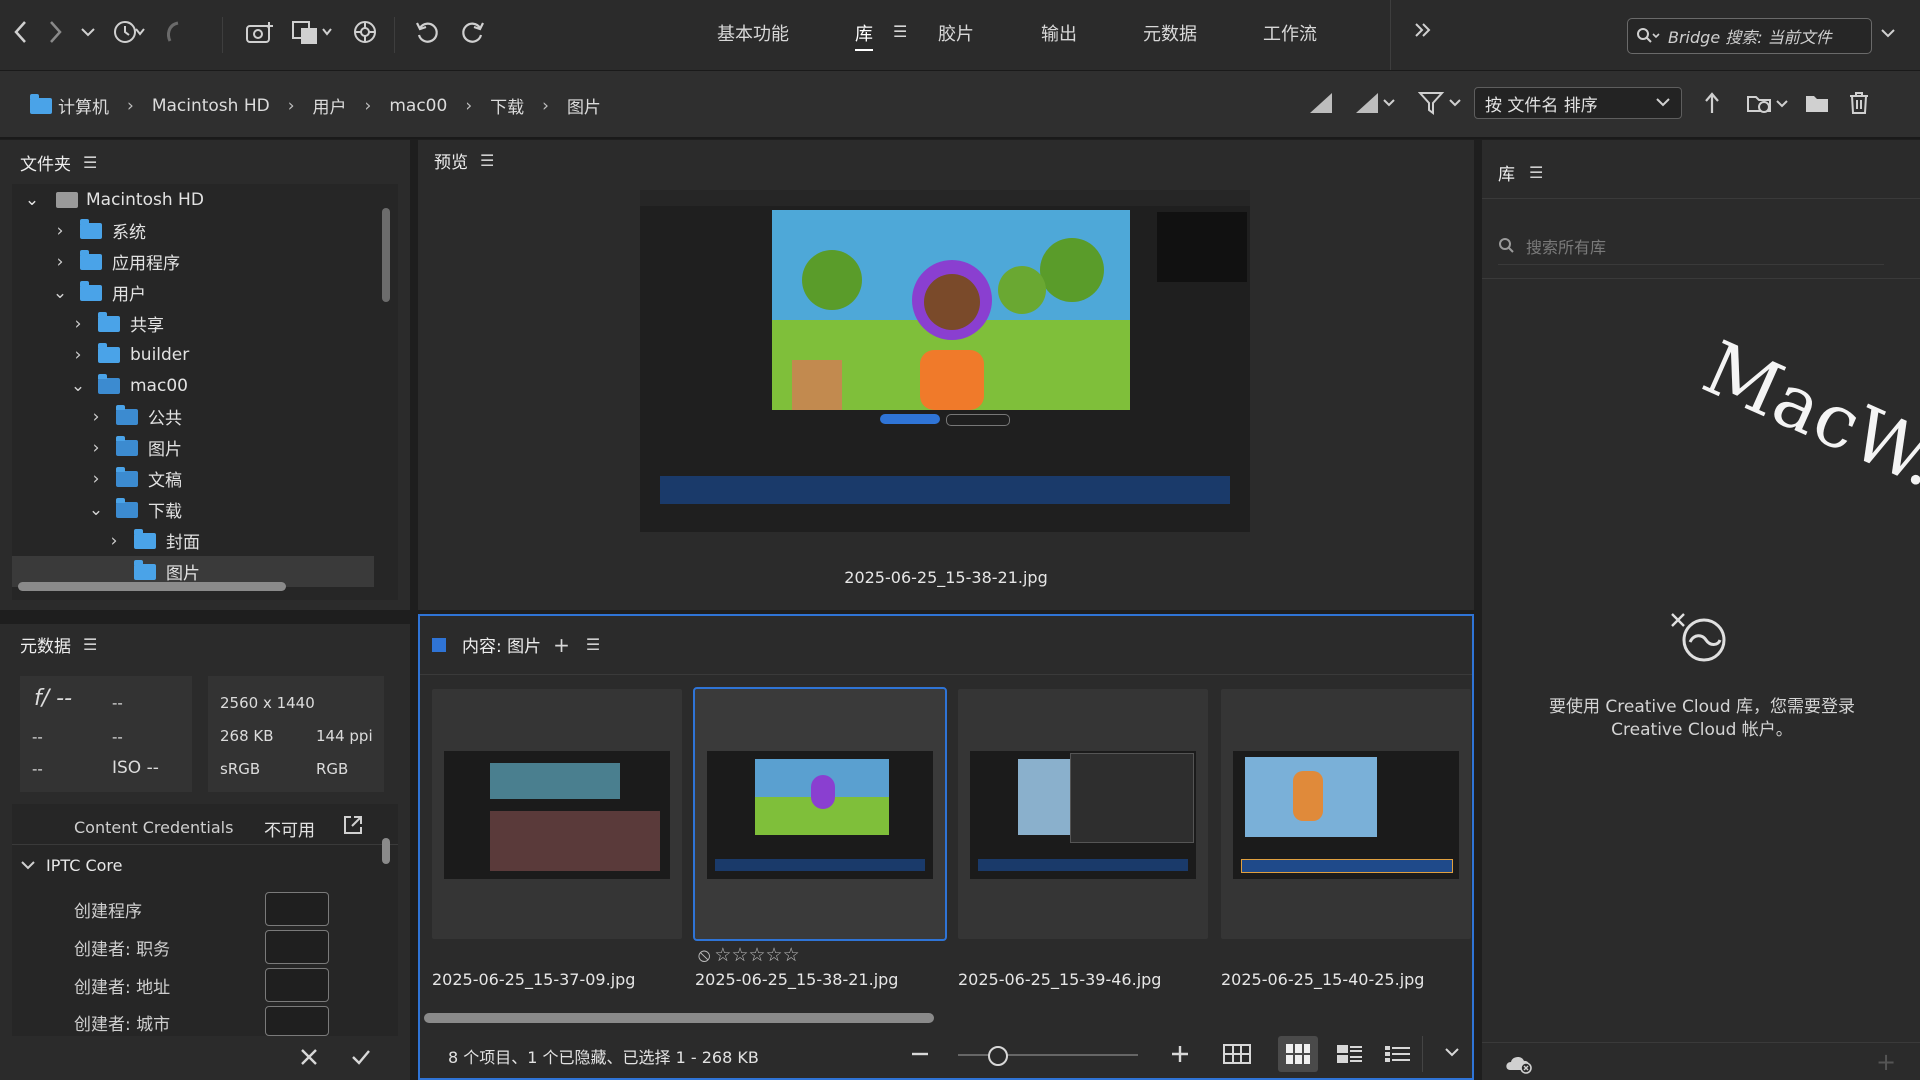  Describe the element at coordinates (945, 361) in the screenshot. I see `preview-image` at that location.